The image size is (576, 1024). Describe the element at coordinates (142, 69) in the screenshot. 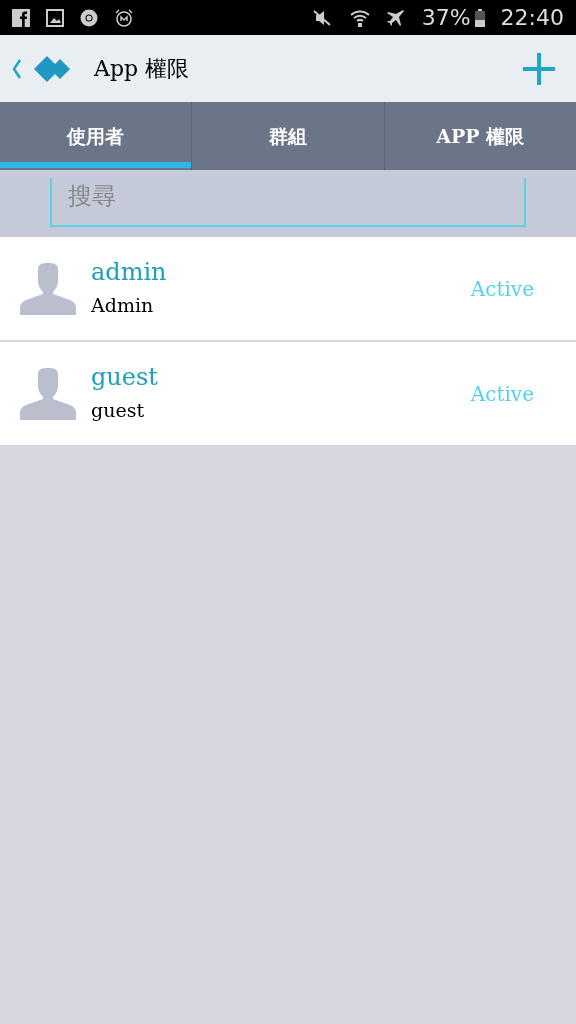

I see `screen-title: App 權限` at that location.